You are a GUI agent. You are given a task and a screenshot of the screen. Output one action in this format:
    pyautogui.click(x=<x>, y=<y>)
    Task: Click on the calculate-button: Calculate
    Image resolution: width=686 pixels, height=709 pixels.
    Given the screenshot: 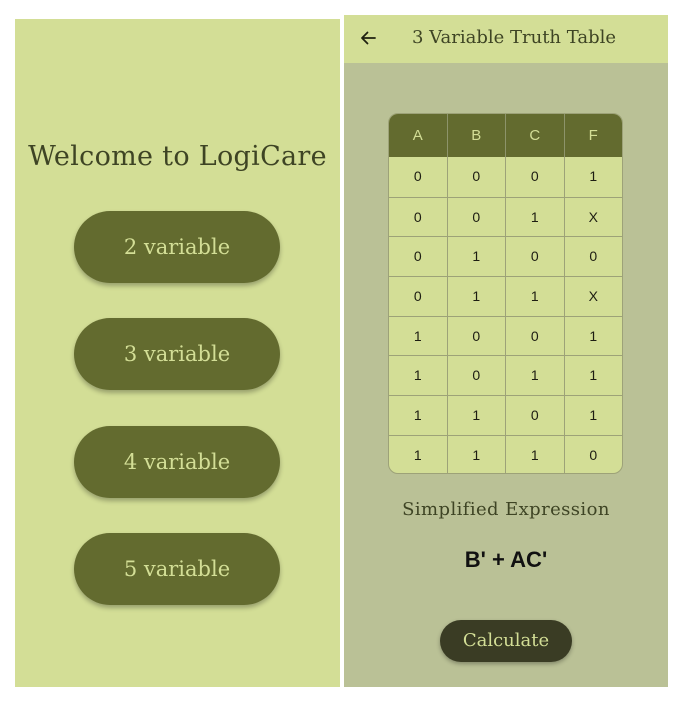 What is the action you would take?
    pyautogui.click(x=506, y=641)
    